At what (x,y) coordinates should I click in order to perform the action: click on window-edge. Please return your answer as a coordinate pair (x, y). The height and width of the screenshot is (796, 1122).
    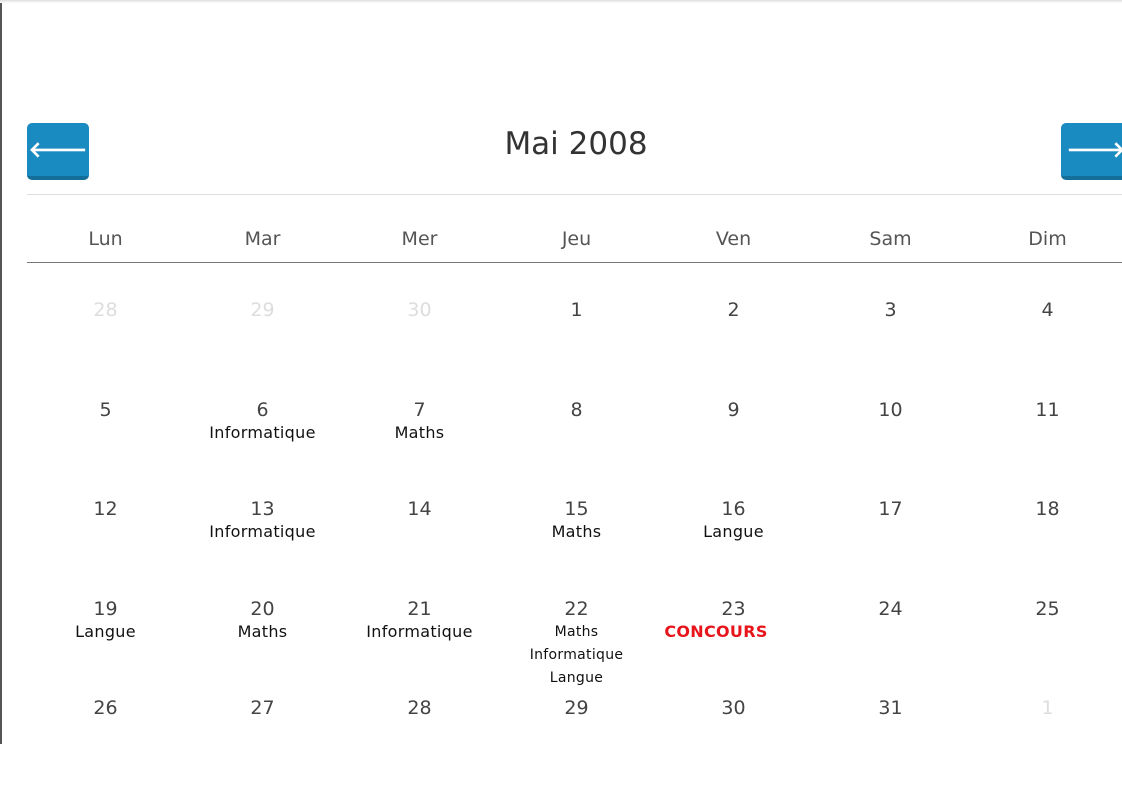
    Looking at the image, I should click on (1, 372).